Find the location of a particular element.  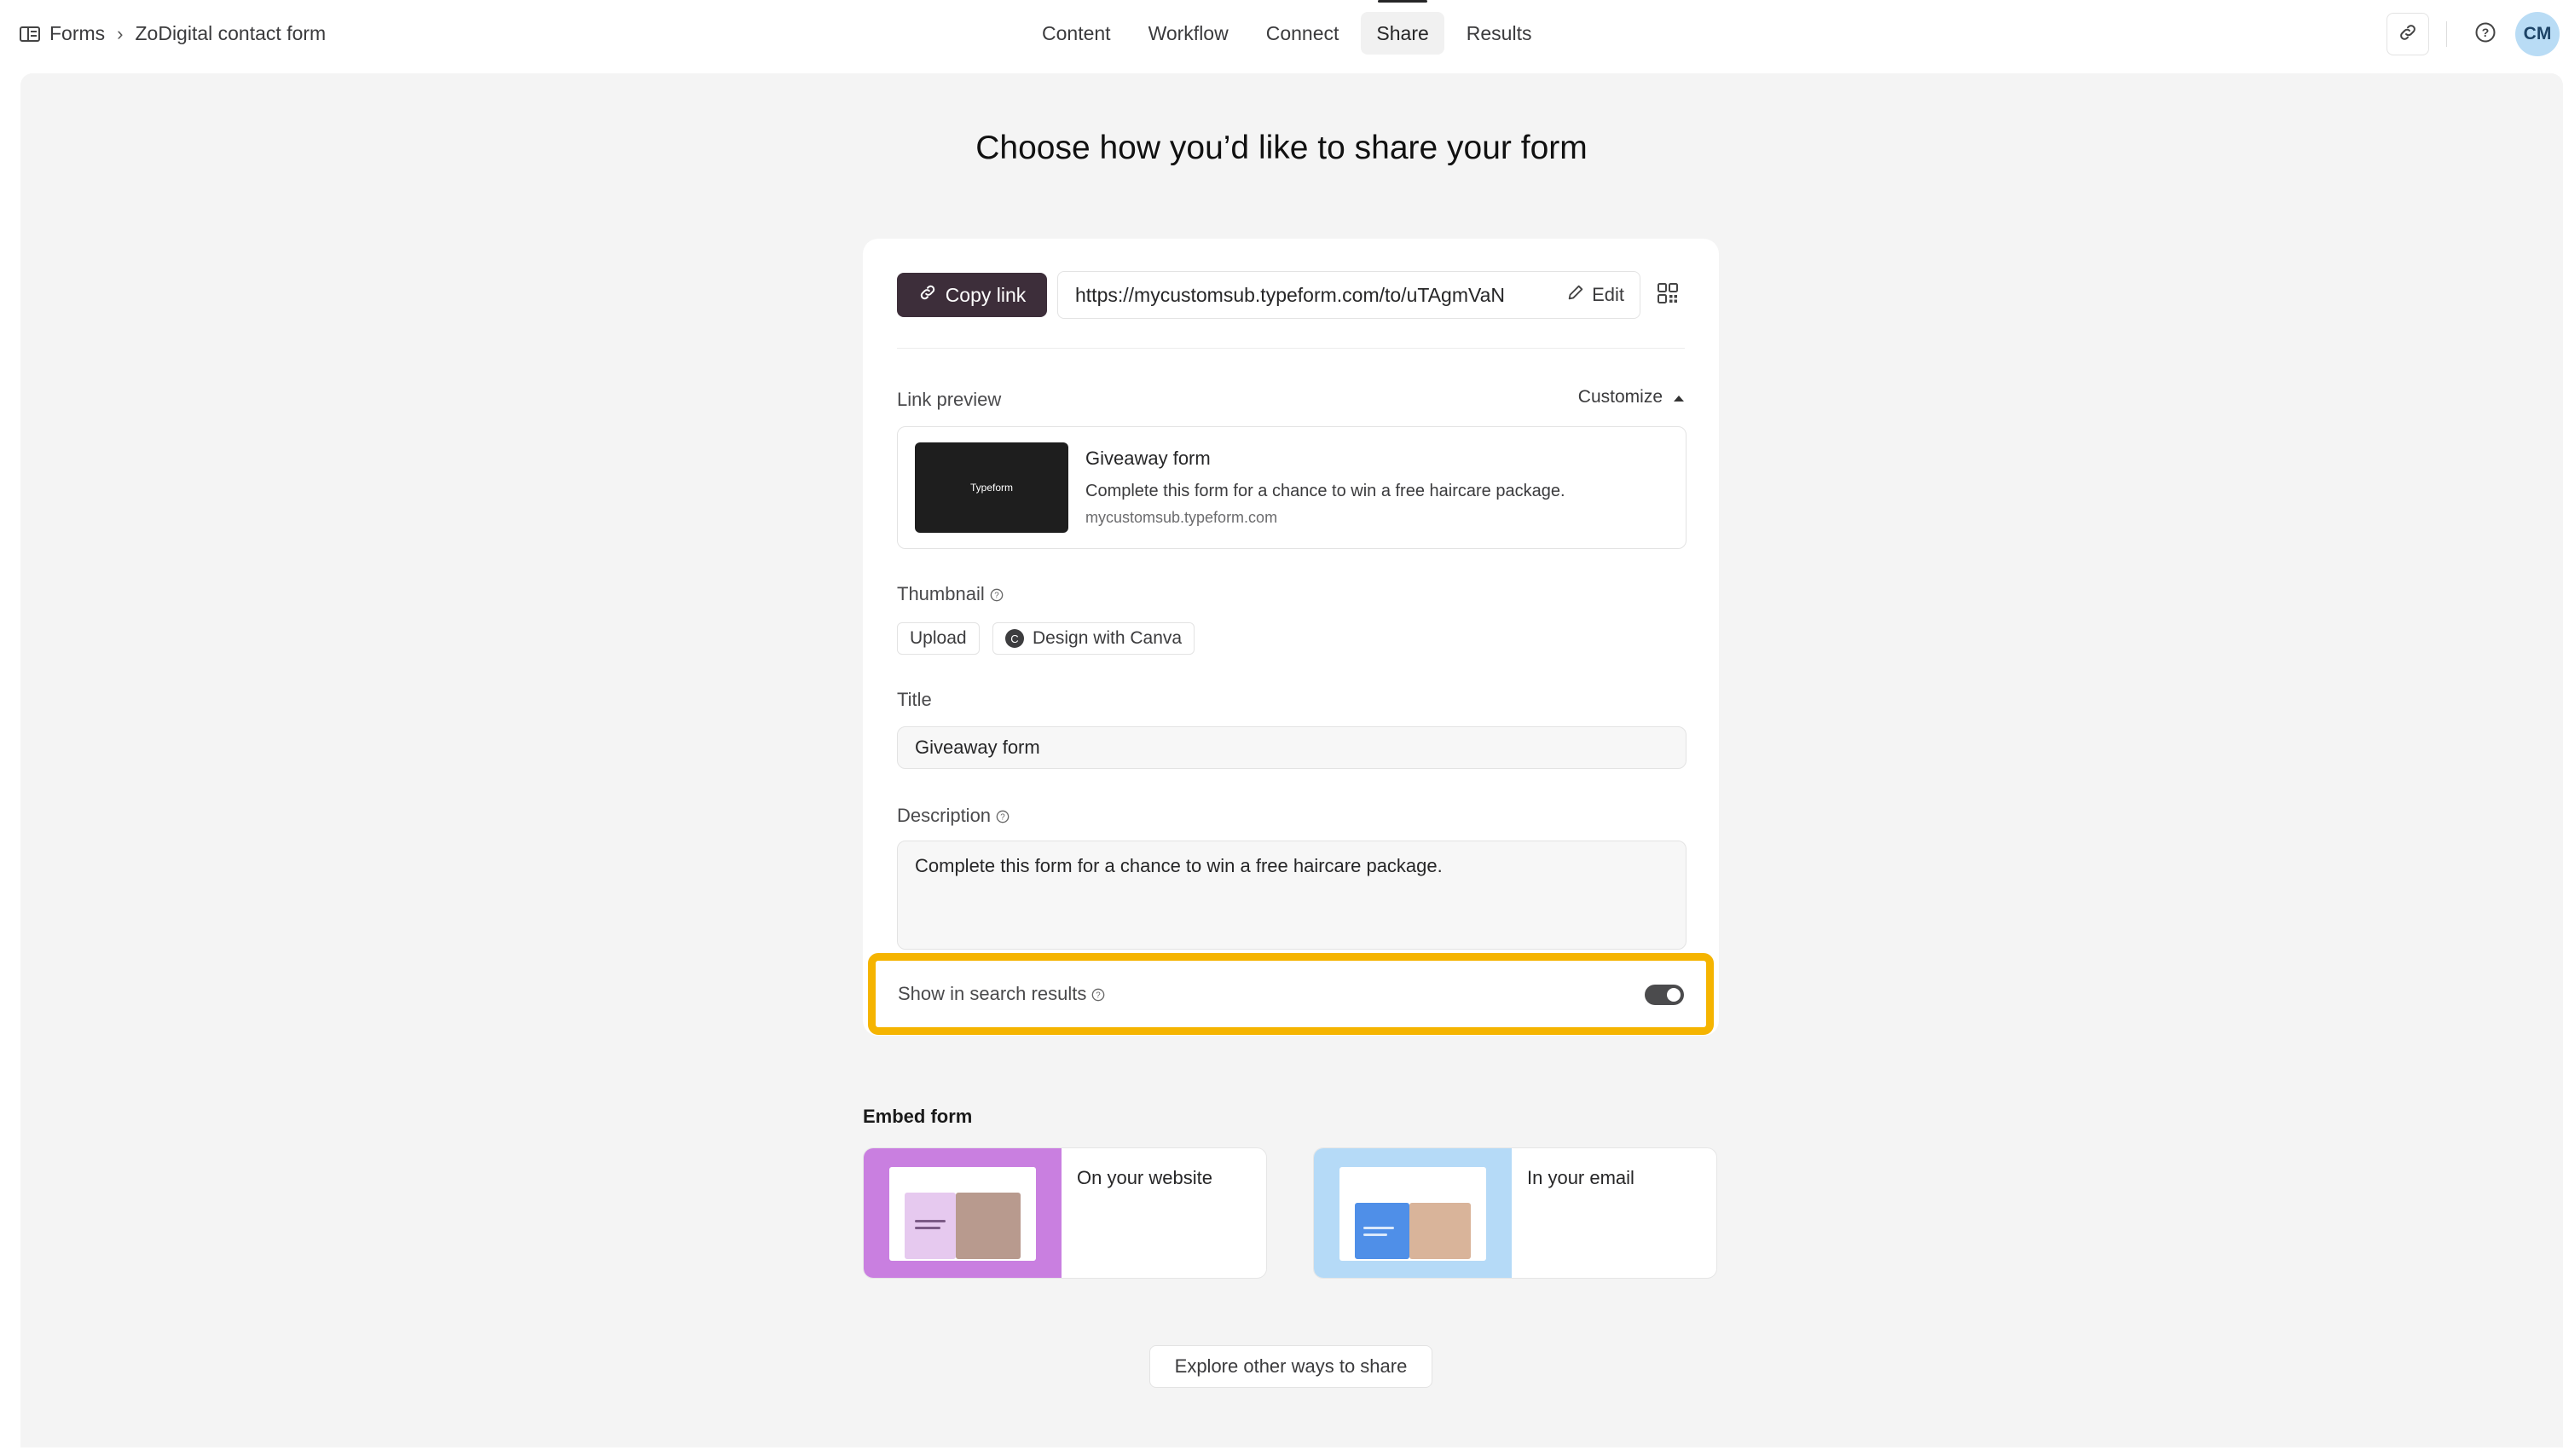

tab-workflow: Workflow is located at coordinates (1189, 33).